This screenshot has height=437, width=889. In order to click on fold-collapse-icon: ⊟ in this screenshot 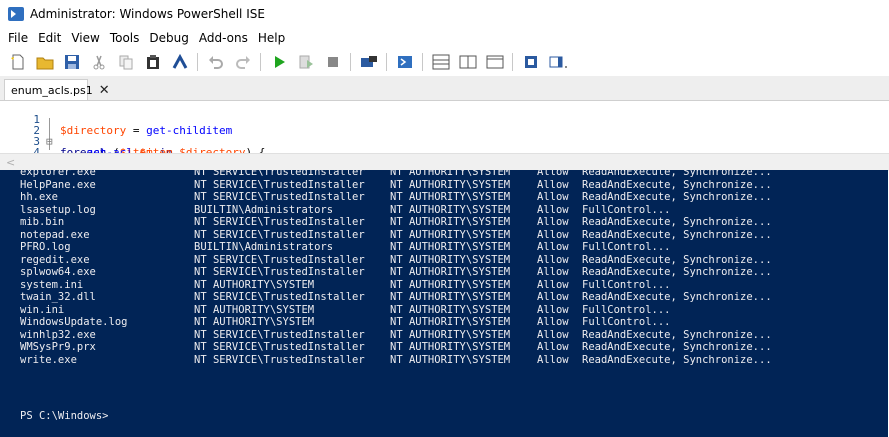, I will do `click(49, 141)`.